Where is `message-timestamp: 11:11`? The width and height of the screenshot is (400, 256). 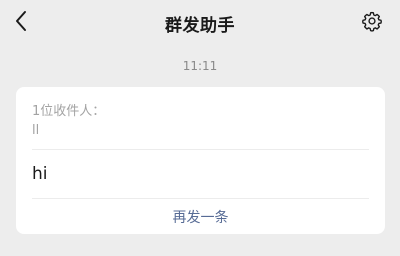 message-timestamp: 11:11 is located at coordinates (200, 66).